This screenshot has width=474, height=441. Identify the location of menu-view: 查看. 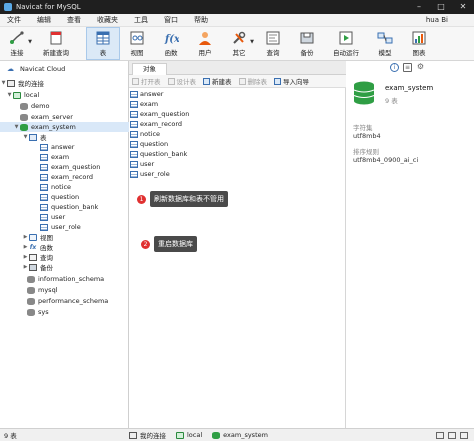
(75, 20).